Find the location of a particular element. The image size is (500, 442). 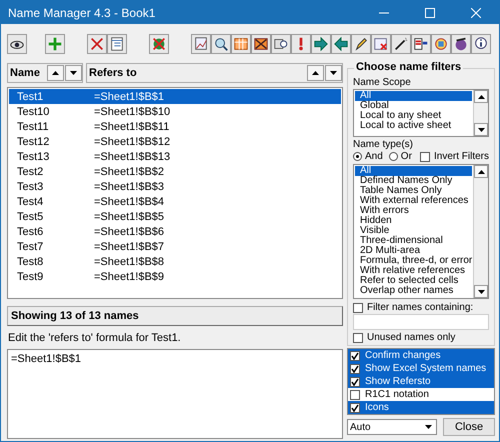

magnifier-icon is located at coordinates (221, 44).